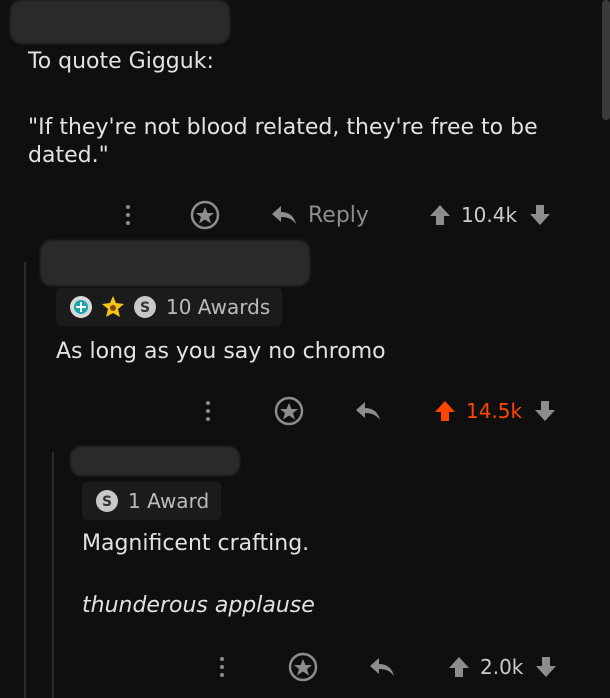 Image resolution: width=610 pixels, height=698 pixels. I want to click on score: 10.4k, so click(489, 215).